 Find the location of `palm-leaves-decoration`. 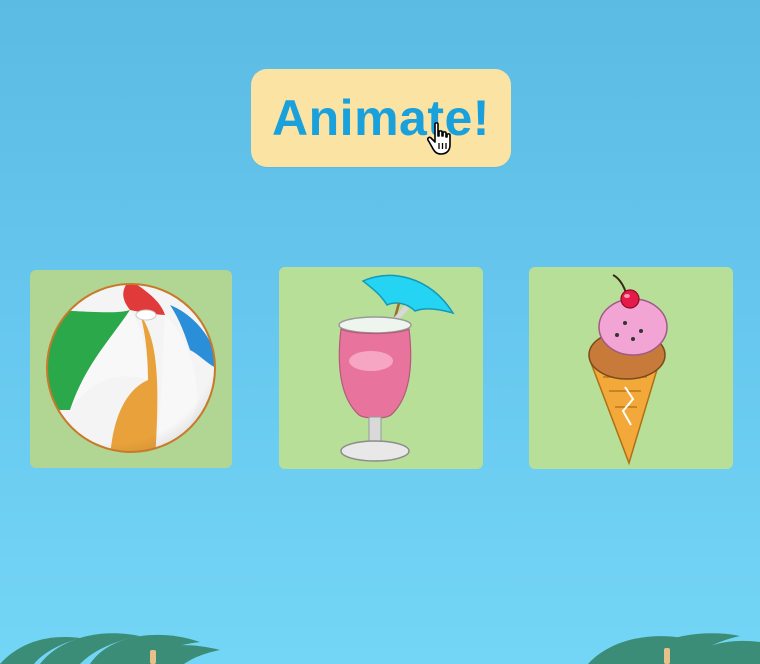

palm-leaves-decoration is located at coordinates (380, 648).